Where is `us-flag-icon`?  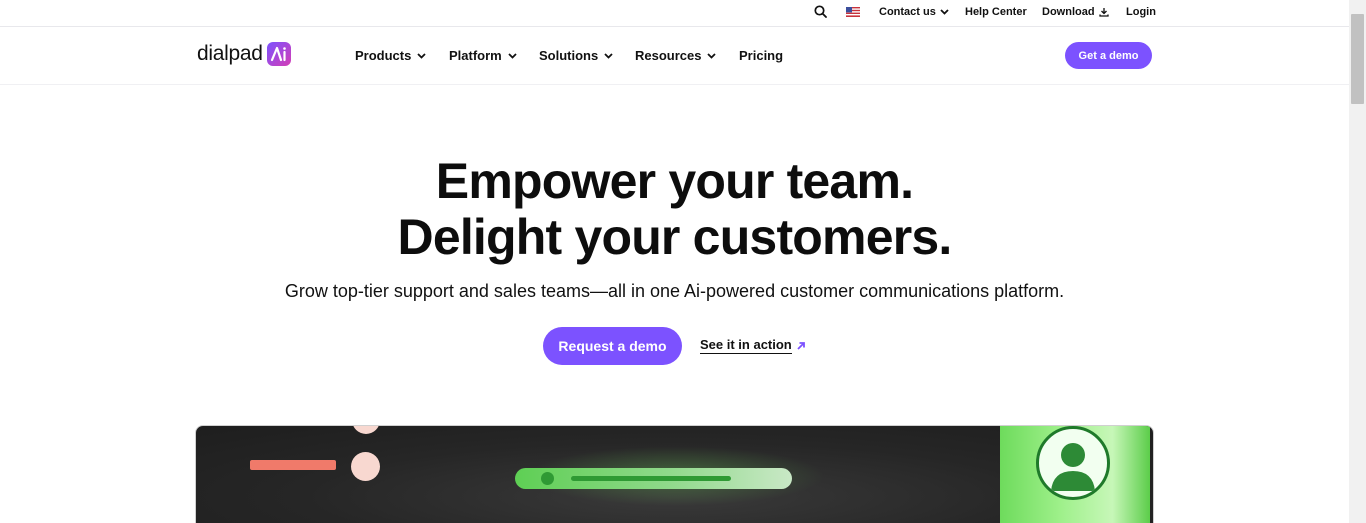 us-flag-icon is located at coordinates (853, 12).